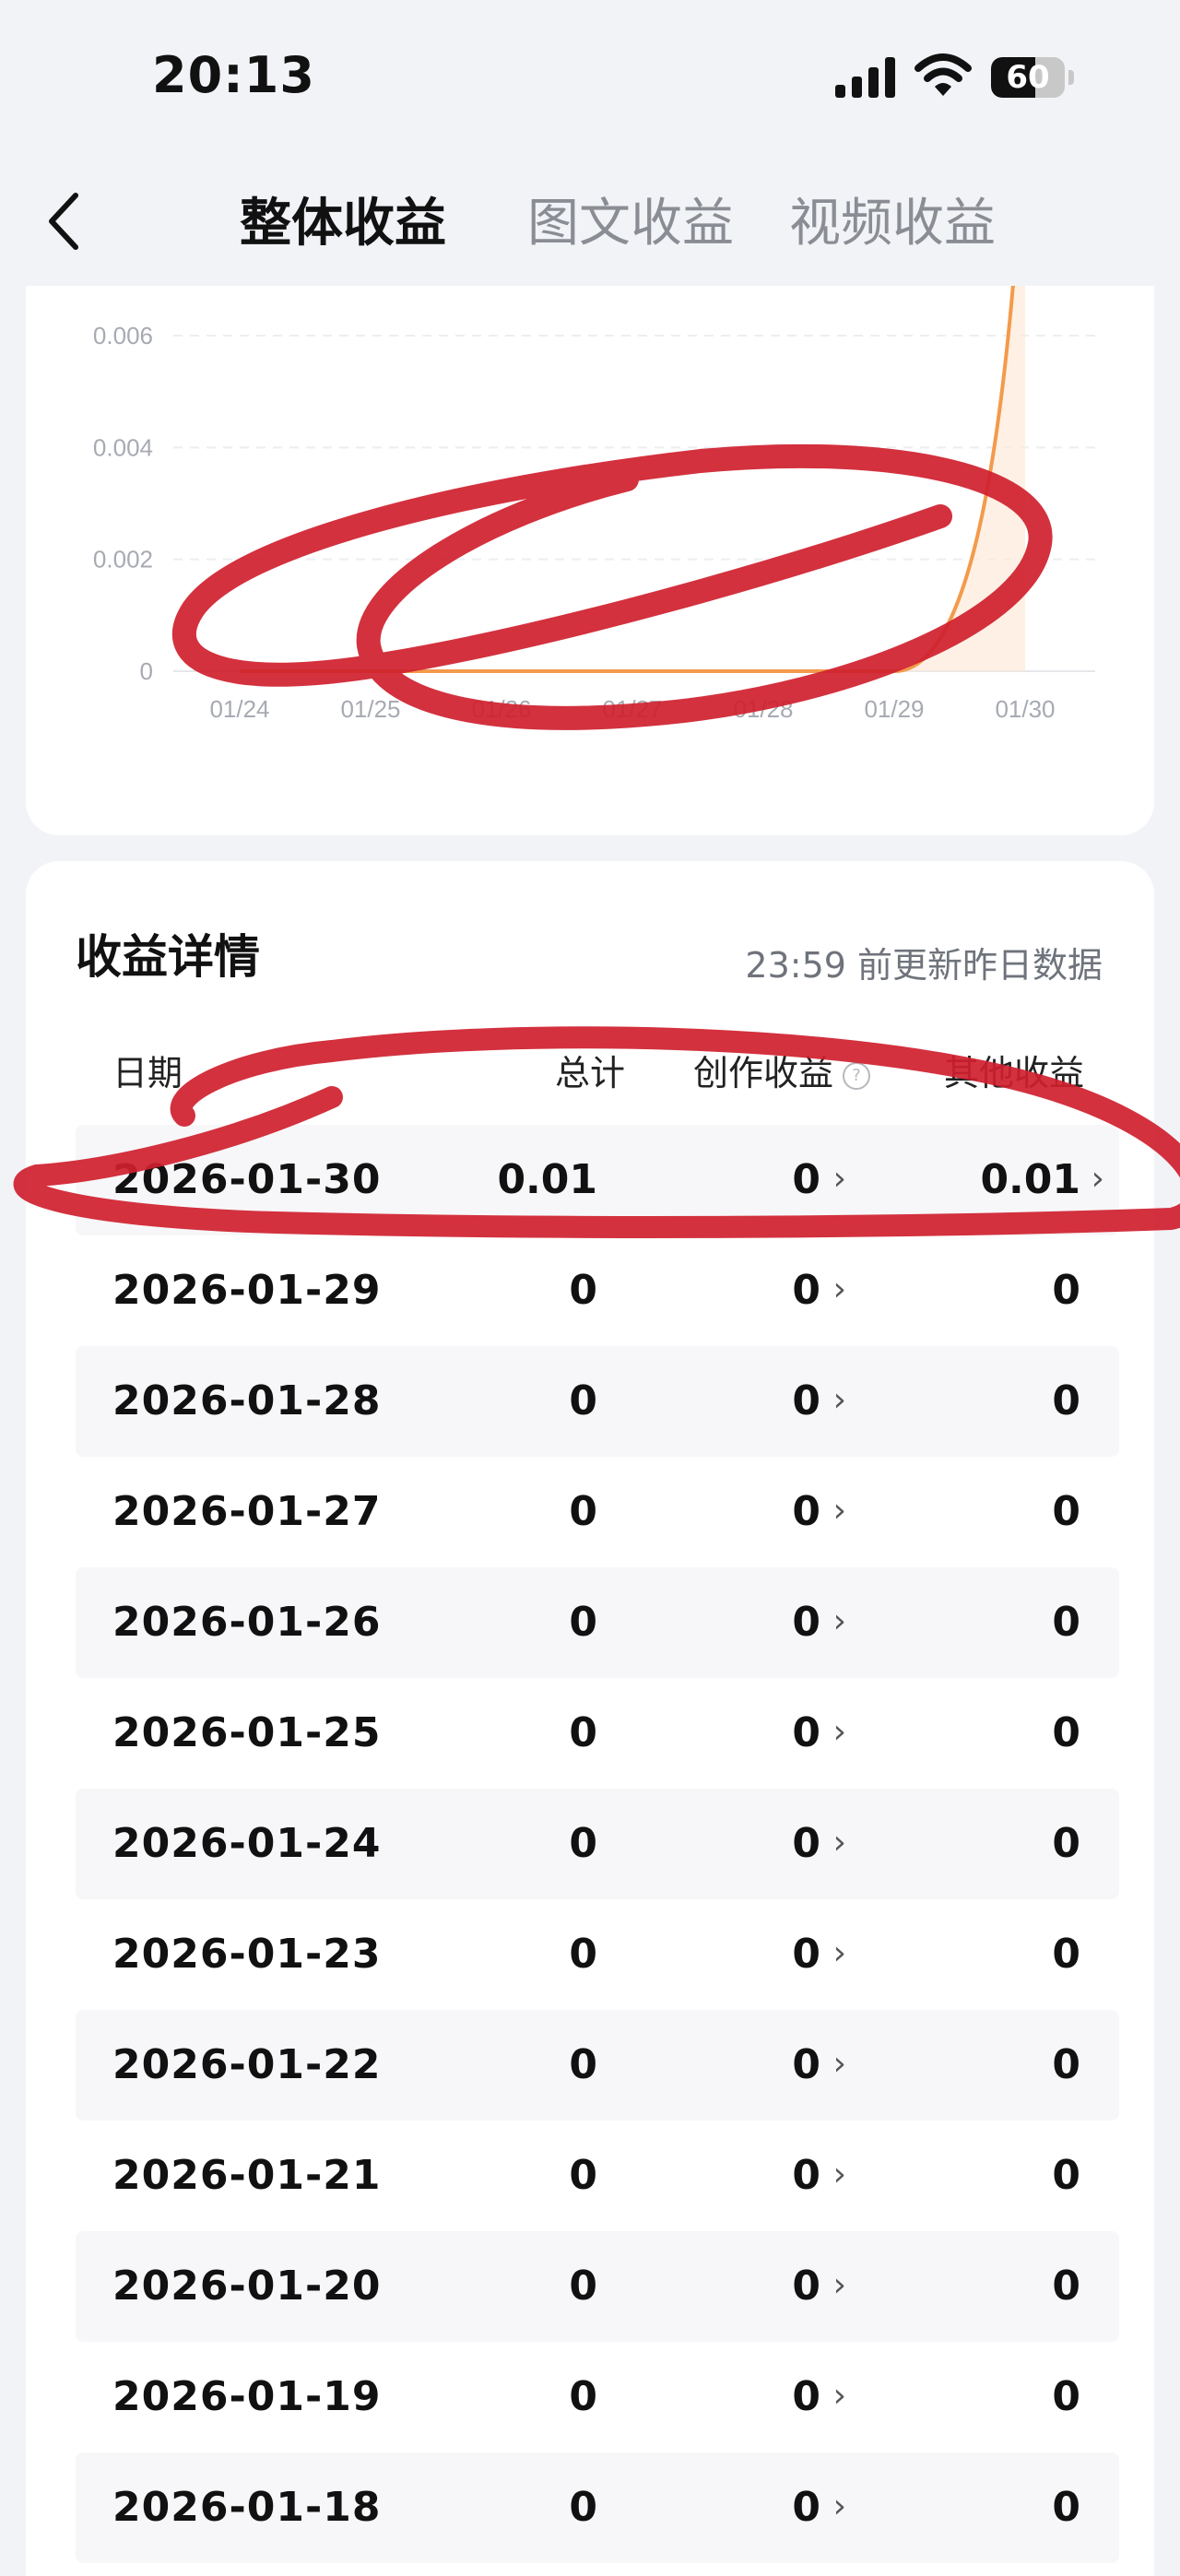  Describe the element at coordinates (547, 1179) in the screenshot. I see `row-total: 0.01` at that location.